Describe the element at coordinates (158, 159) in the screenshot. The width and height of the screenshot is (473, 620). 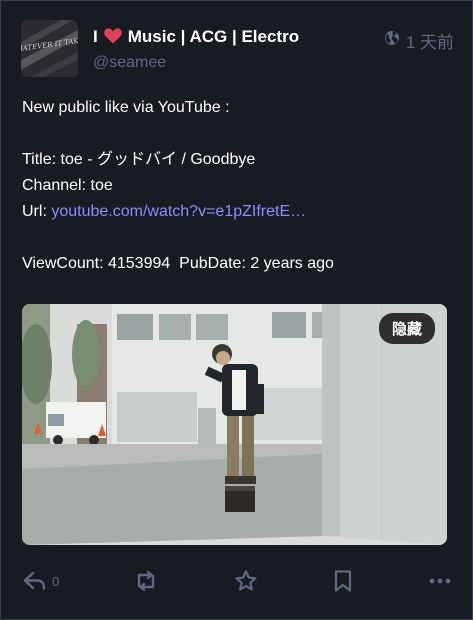
I see `title-value: toe - グッドバイ / Goodbye` at that location.